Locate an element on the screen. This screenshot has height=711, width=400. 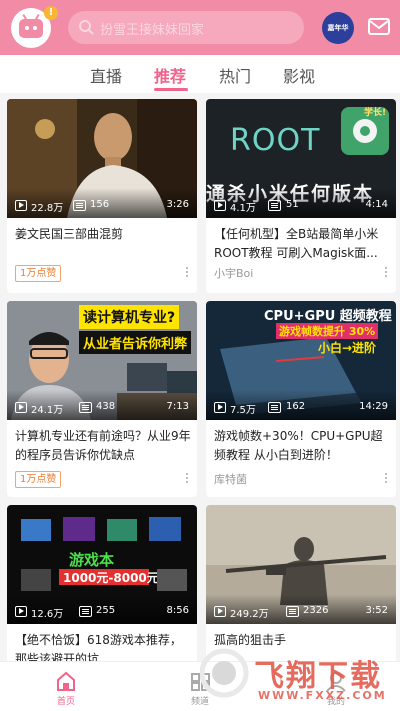
video-duration: 3:26 is located at coordinates (177, 204).